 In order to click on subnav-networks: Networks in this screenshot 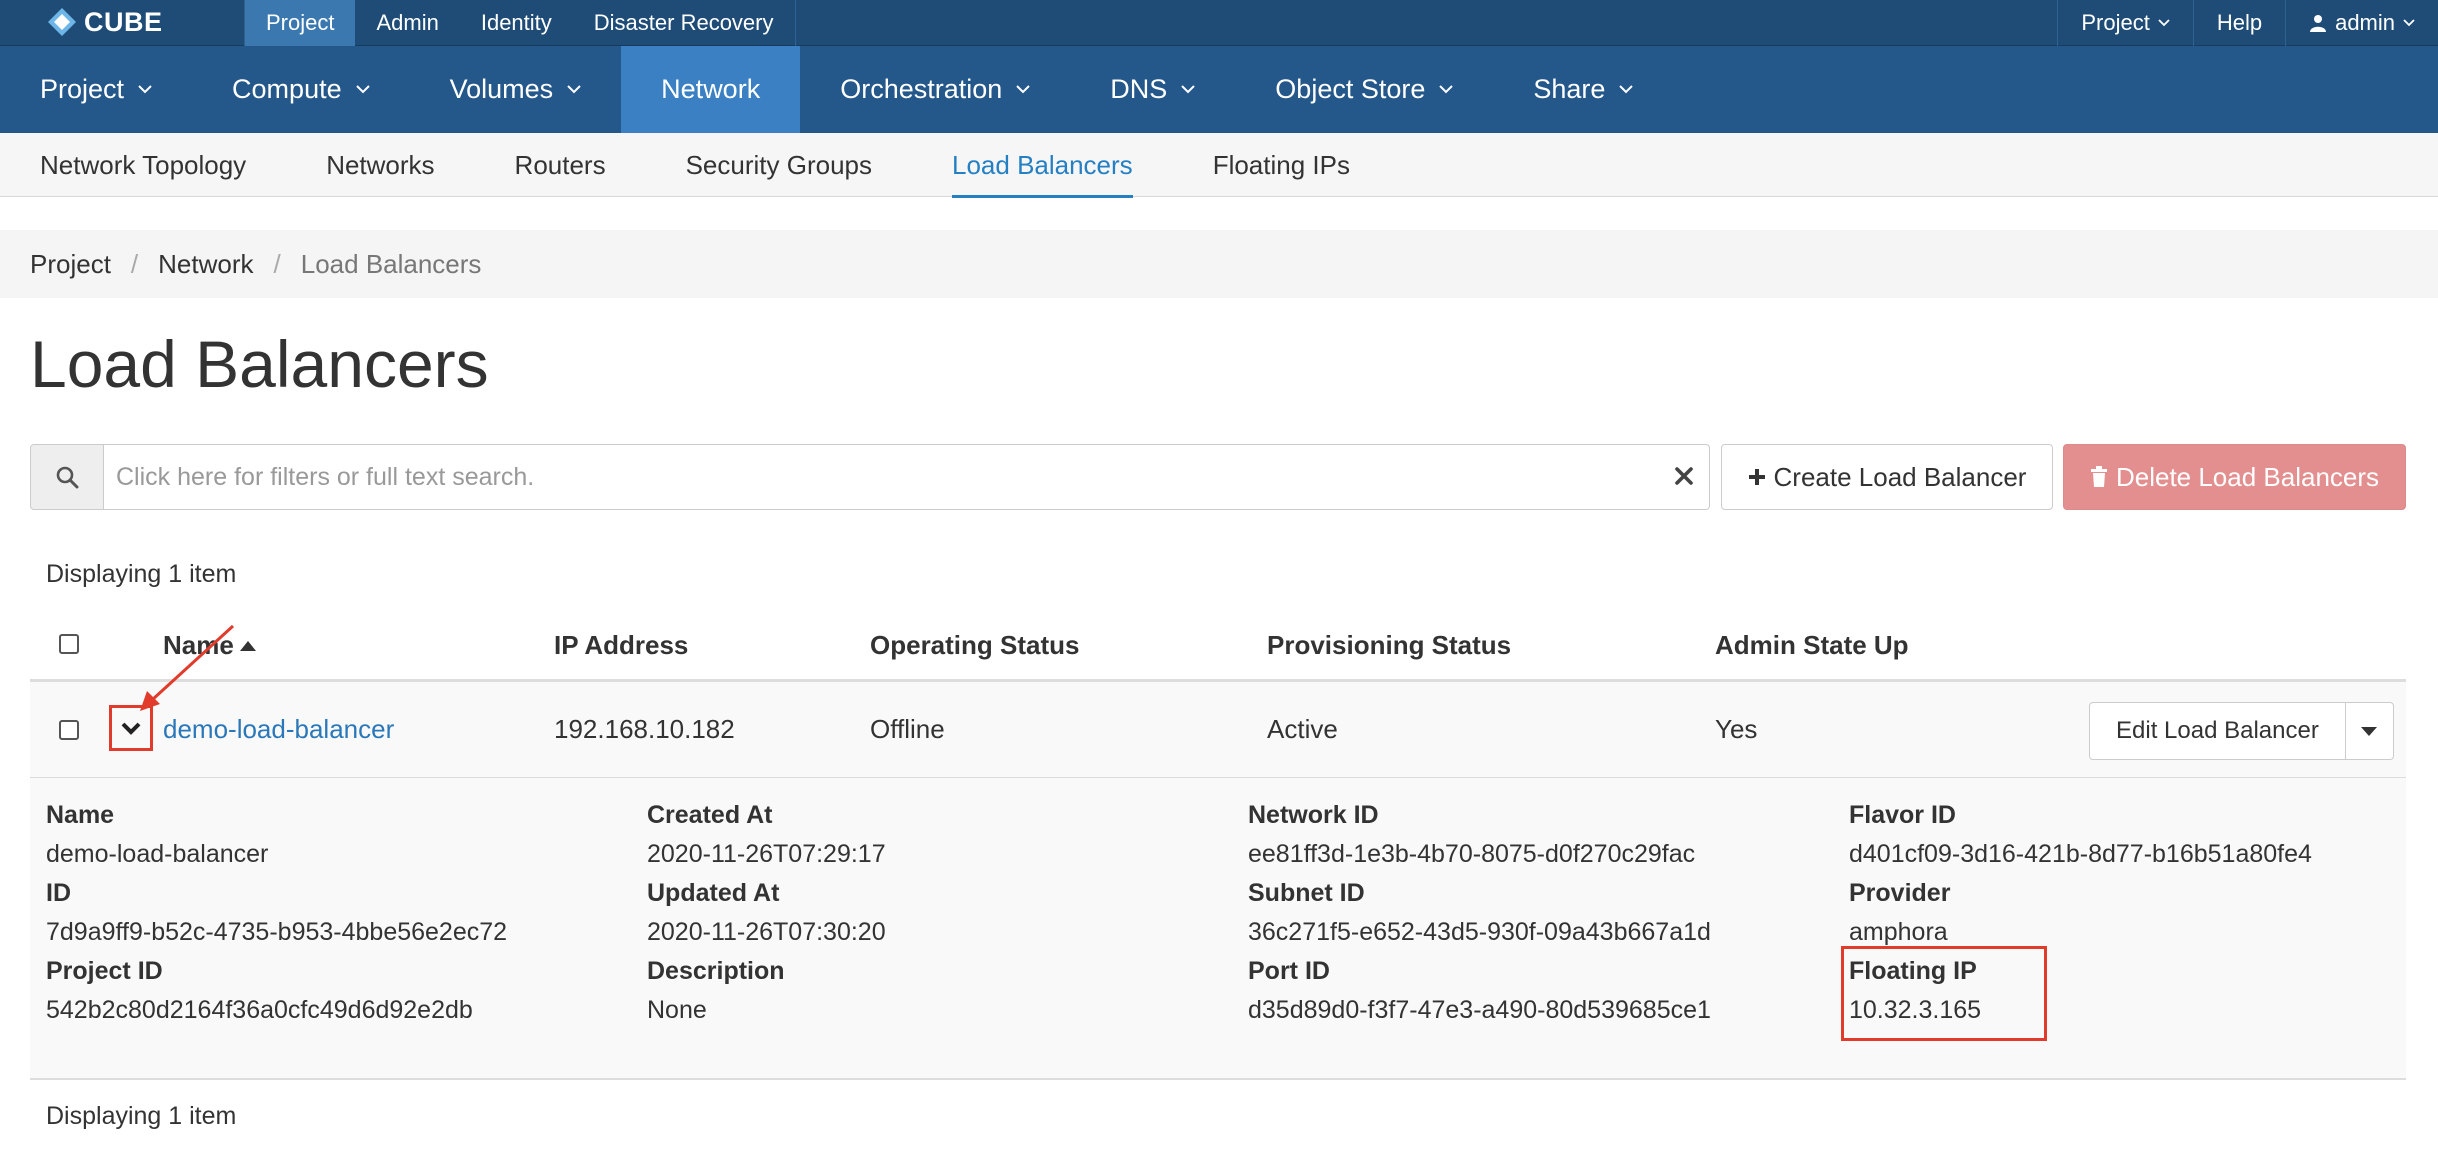, I will do `click(380, 165)`.